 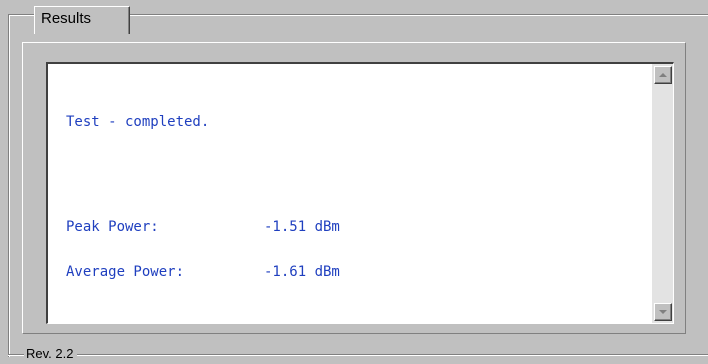 I want to click on scroll-down-arrow-icon, so click(x=663, y=312).